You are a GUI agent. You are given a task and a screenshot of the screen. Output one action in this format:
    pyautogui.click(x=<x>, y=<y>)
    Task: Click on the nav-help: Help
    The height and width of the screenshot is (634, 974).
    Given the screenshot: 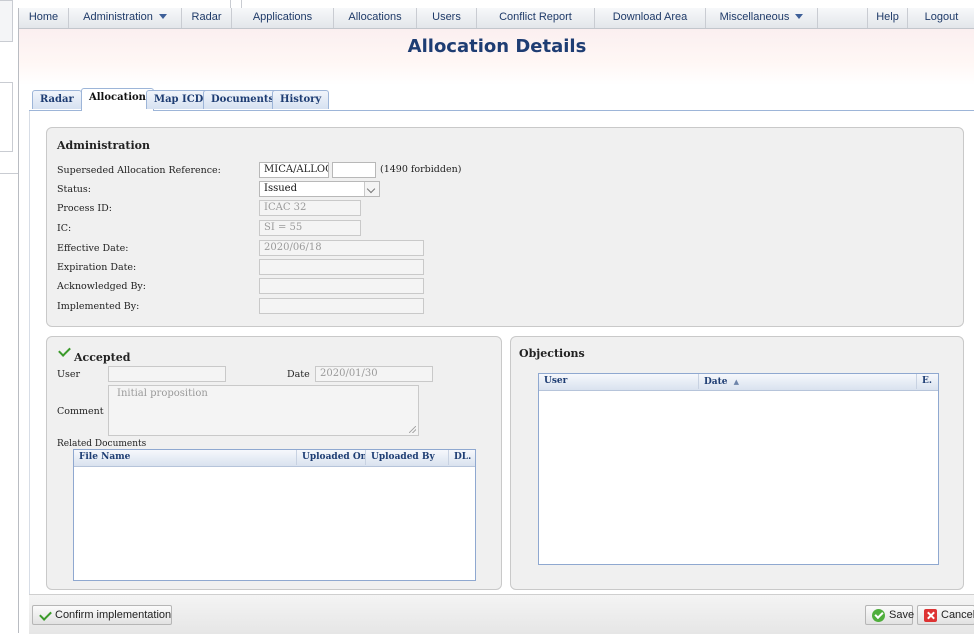 What is the action you would take?
    pyautogui.click(x=887, y=18)
    